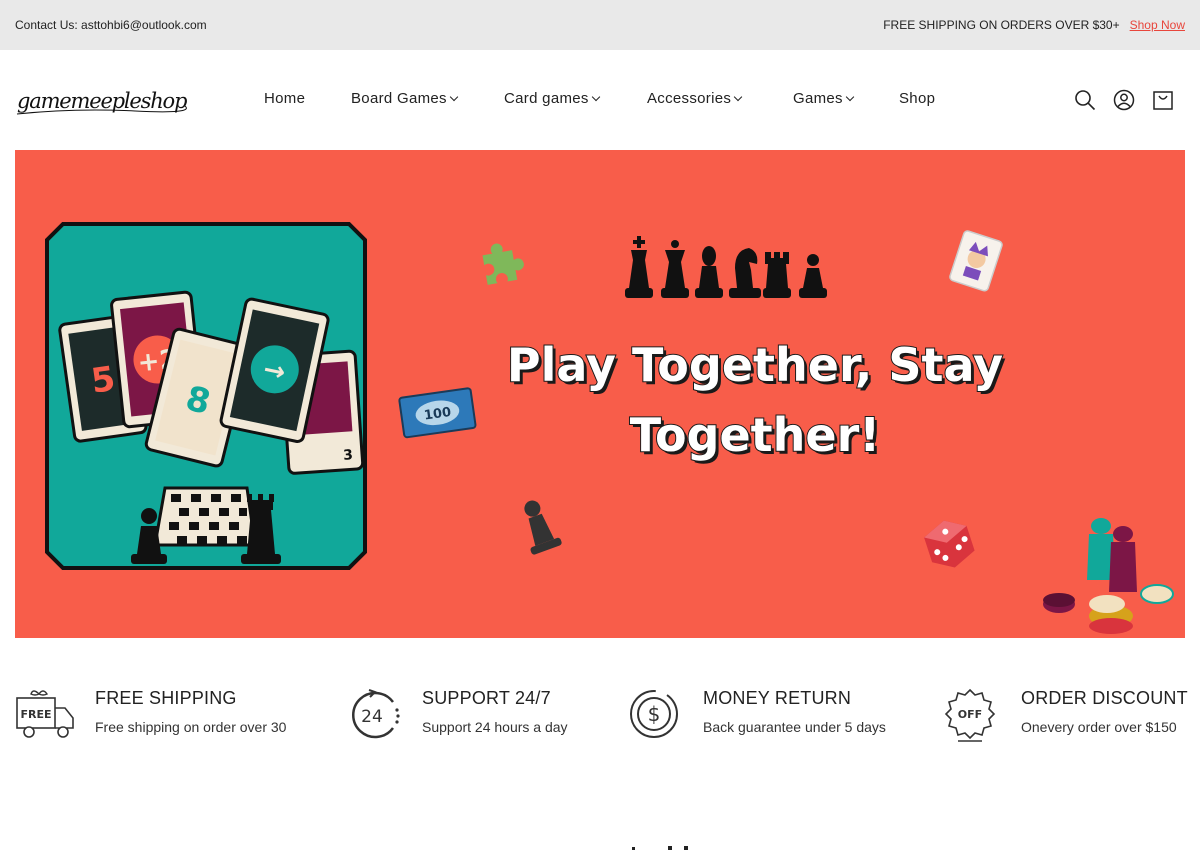 This screenshot has width=1200, height=850. What do you see at coordinates (777, 698) in the screenshot?
I see `feature-title: MONEY RETURN` at bounding box center [777, 698].